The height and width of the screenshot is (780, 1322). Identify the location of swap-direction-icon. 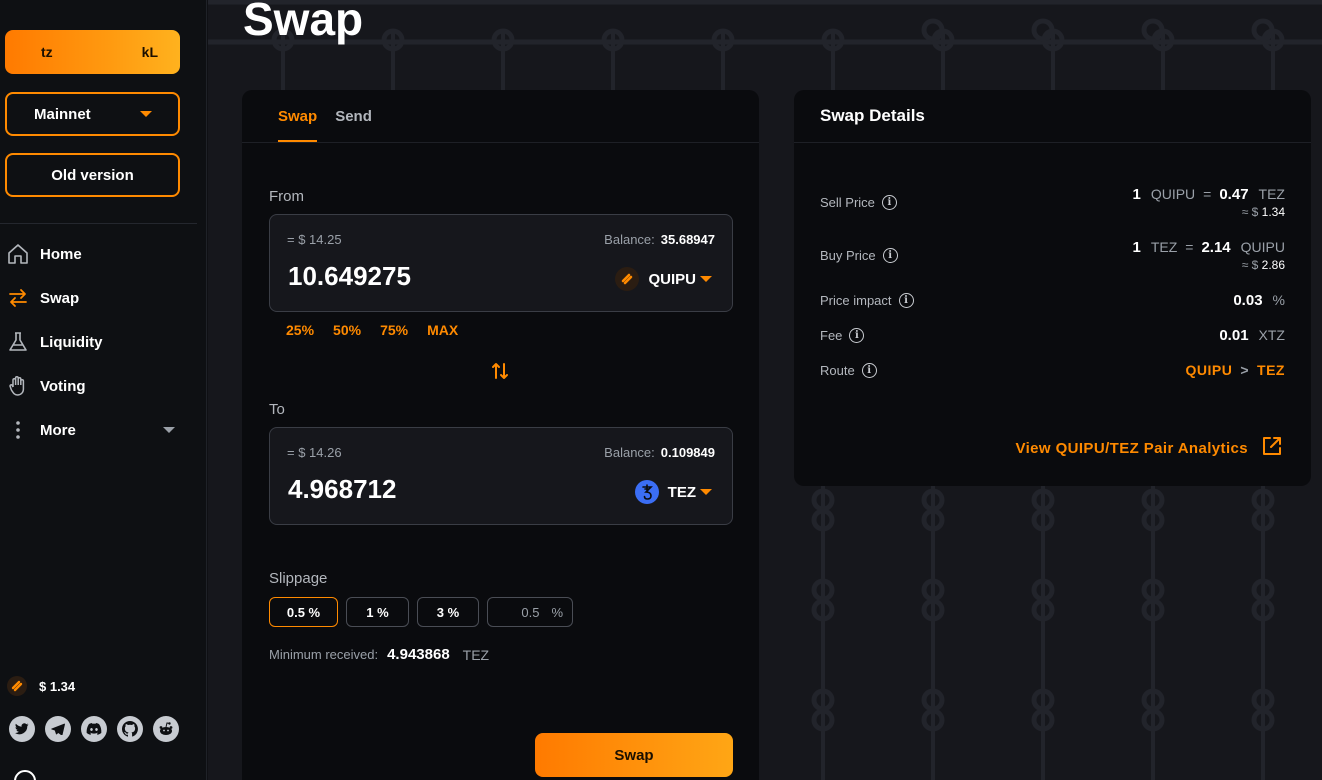
(500, 373).